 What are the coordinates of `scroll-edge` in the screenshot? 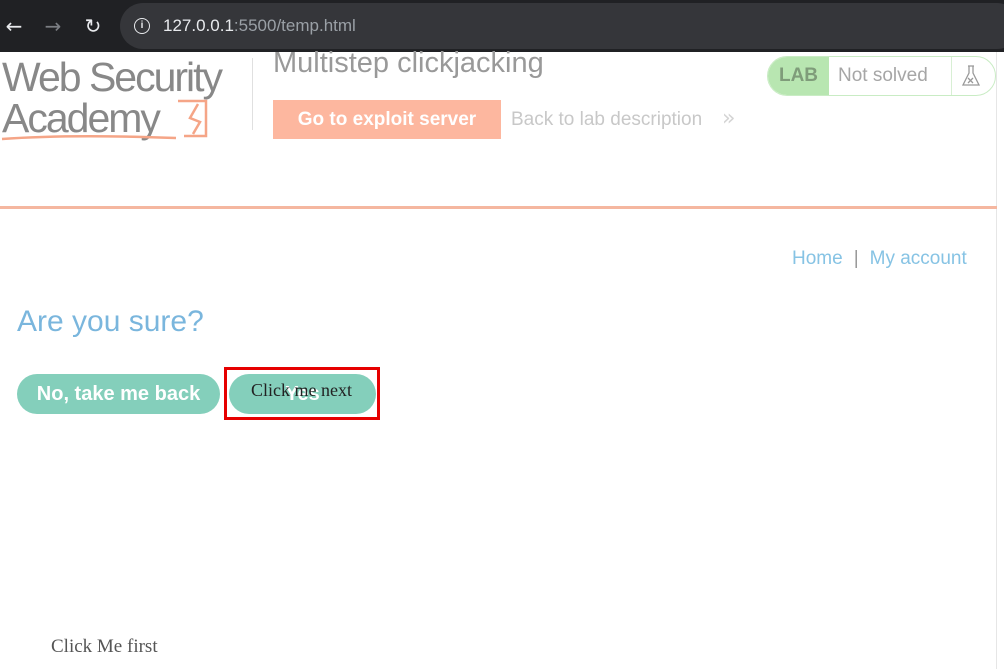 It's located at (996, 360).